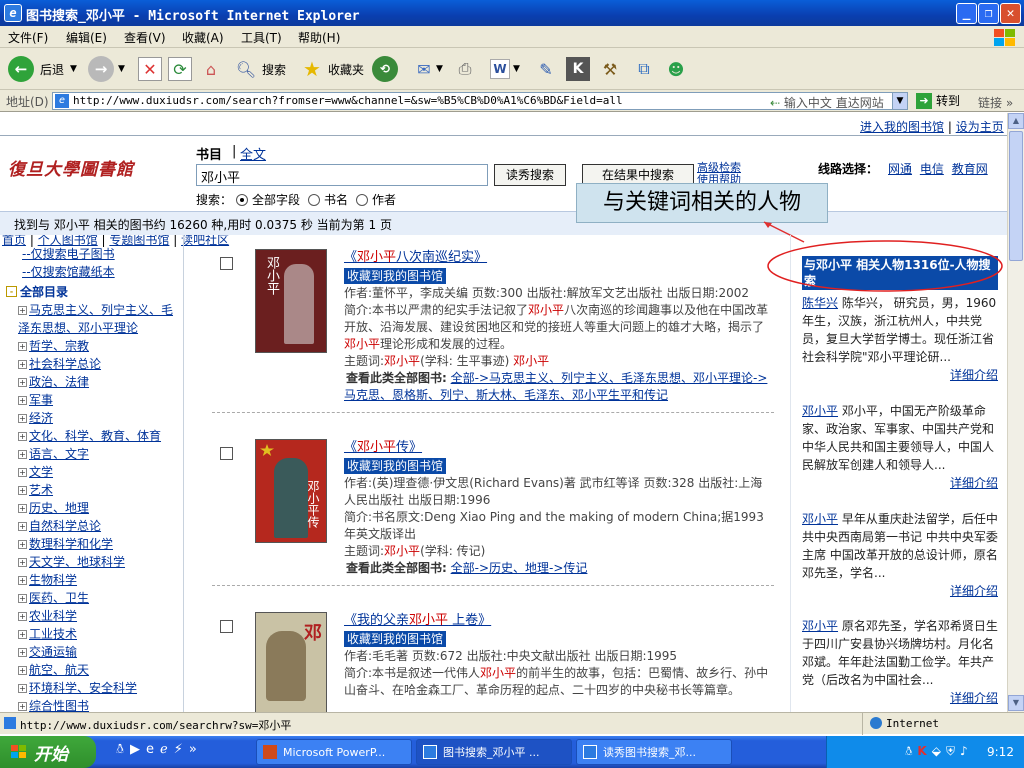  What do you see at coordinates (89, 435) in the screenshot?
I see `category-item: + 文化、科学、教育、体育` at bounding box center [89, 435].